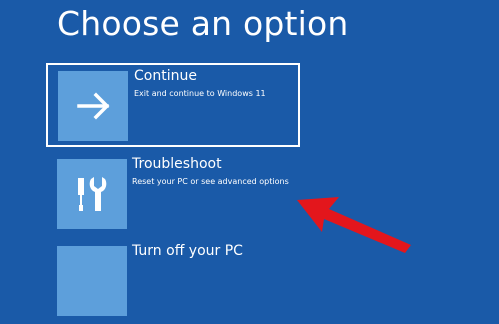  What do you see at coordinates (203, 23) in the screenshot?
I see `page-title: Choose an option` at bounding box center [203, 23].